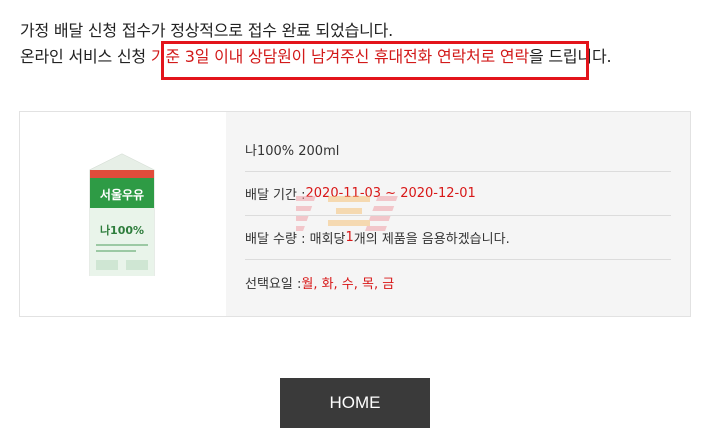 This screenshot has width=707, height=442. I want to click on annotation-highlight-box, so click(375, 60).